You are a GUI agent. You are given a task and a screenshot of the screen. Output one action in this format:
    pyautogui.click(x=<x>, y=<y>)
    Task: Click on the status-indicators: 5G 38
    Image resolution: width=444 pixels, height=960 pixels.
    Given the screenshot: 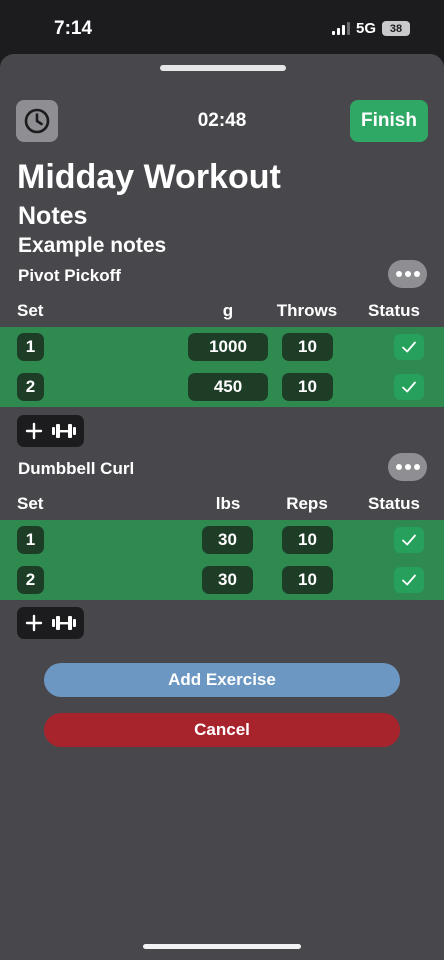 What is the action you would take?
    pyautogui.click(x=370, y=28)
    